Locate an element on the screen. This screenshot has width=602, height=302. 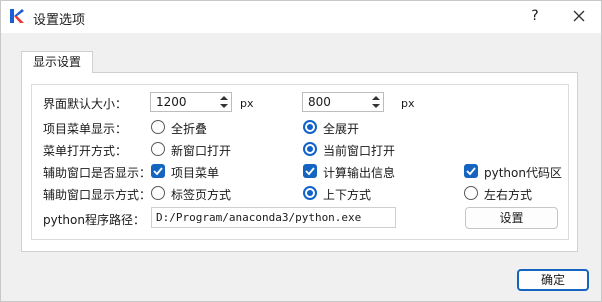
set-path-button: 设置 is located at coordinates (511, 218).